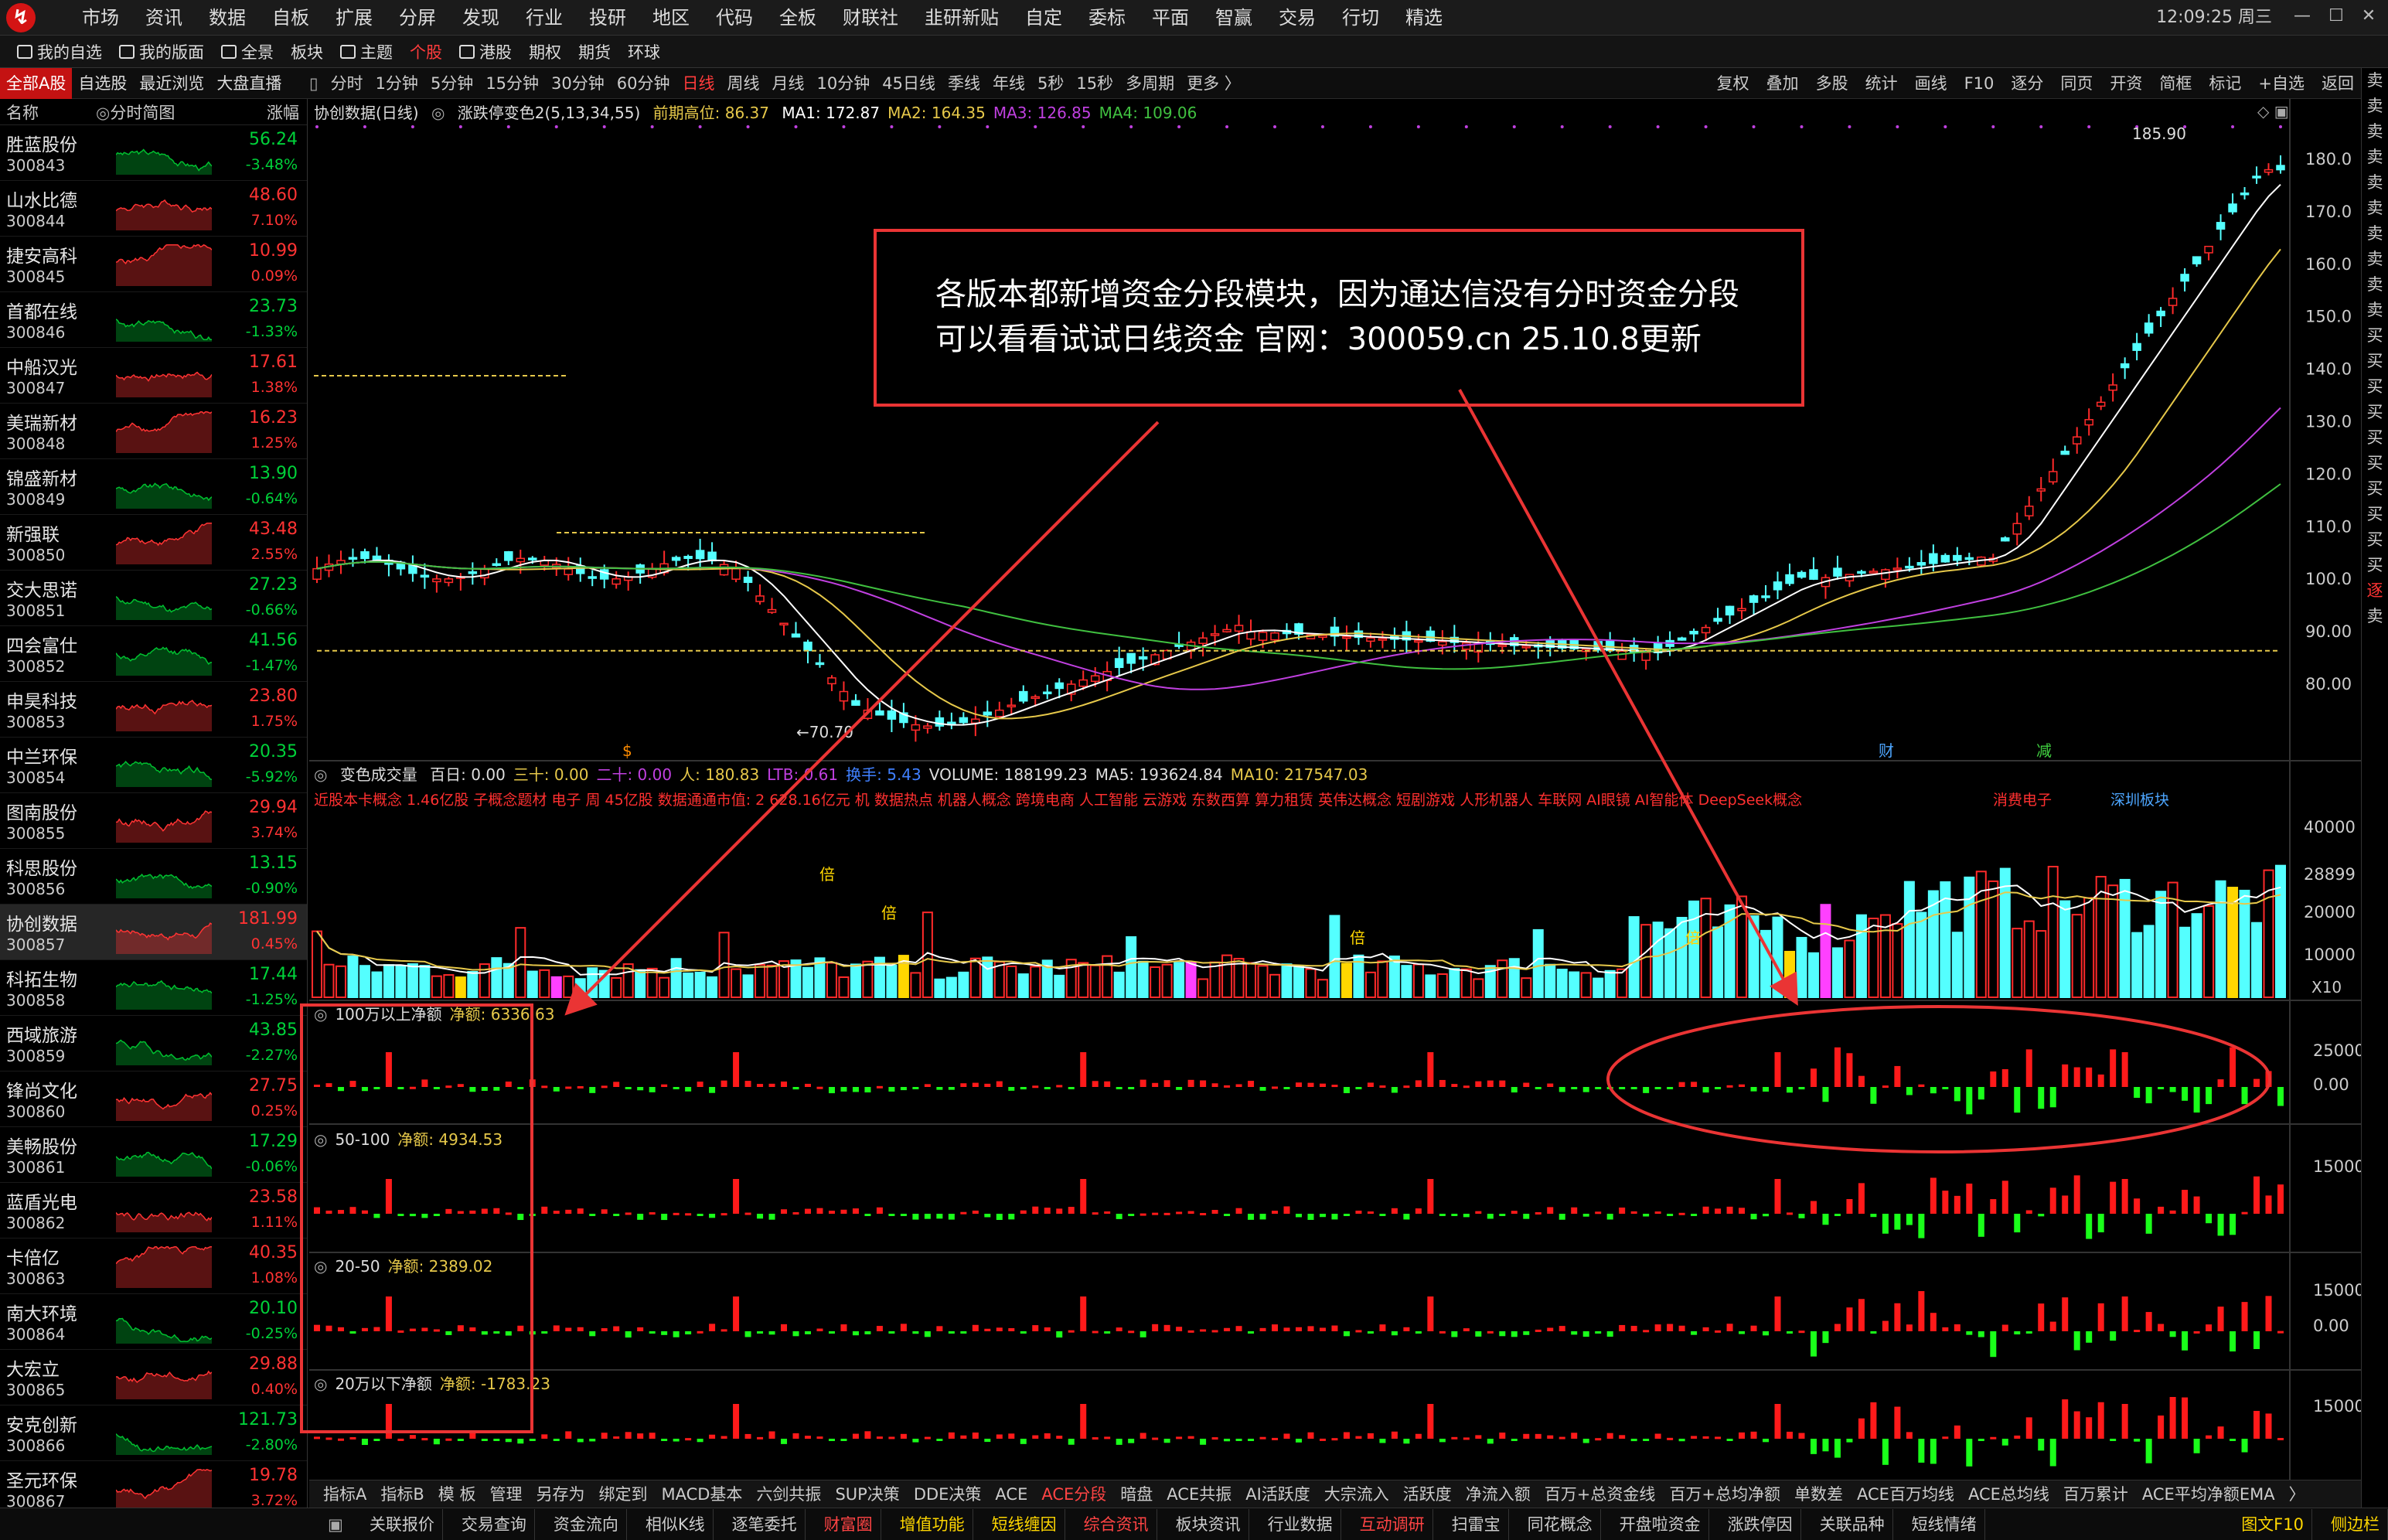  I want to click on menu-item-6: 发现, so click(481, 18).